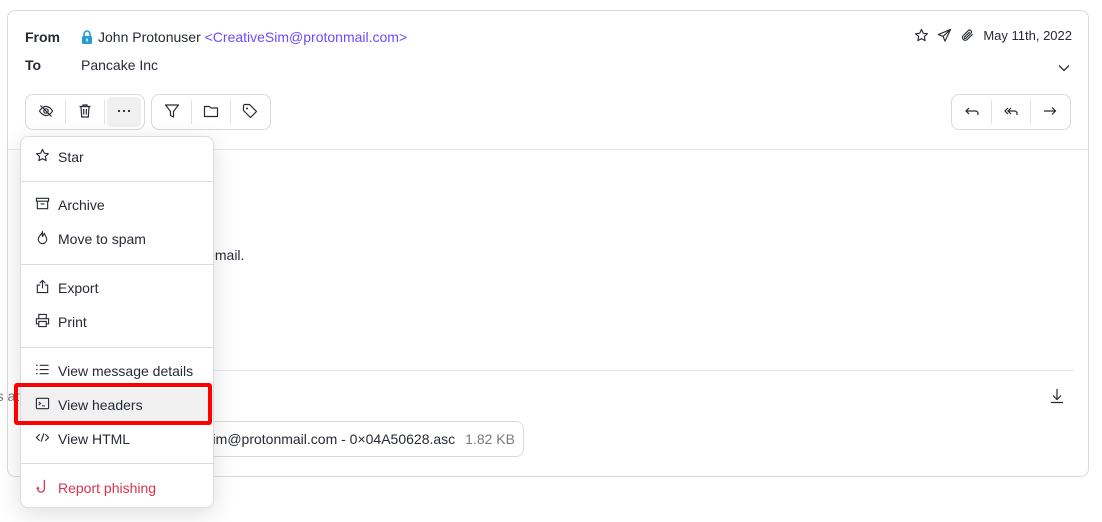  What do you see at coordinates (306, 37) in the screenshot?
I see `sender-email: <CreativeSim@protonmail.com>` at bounding box center [306, 37].